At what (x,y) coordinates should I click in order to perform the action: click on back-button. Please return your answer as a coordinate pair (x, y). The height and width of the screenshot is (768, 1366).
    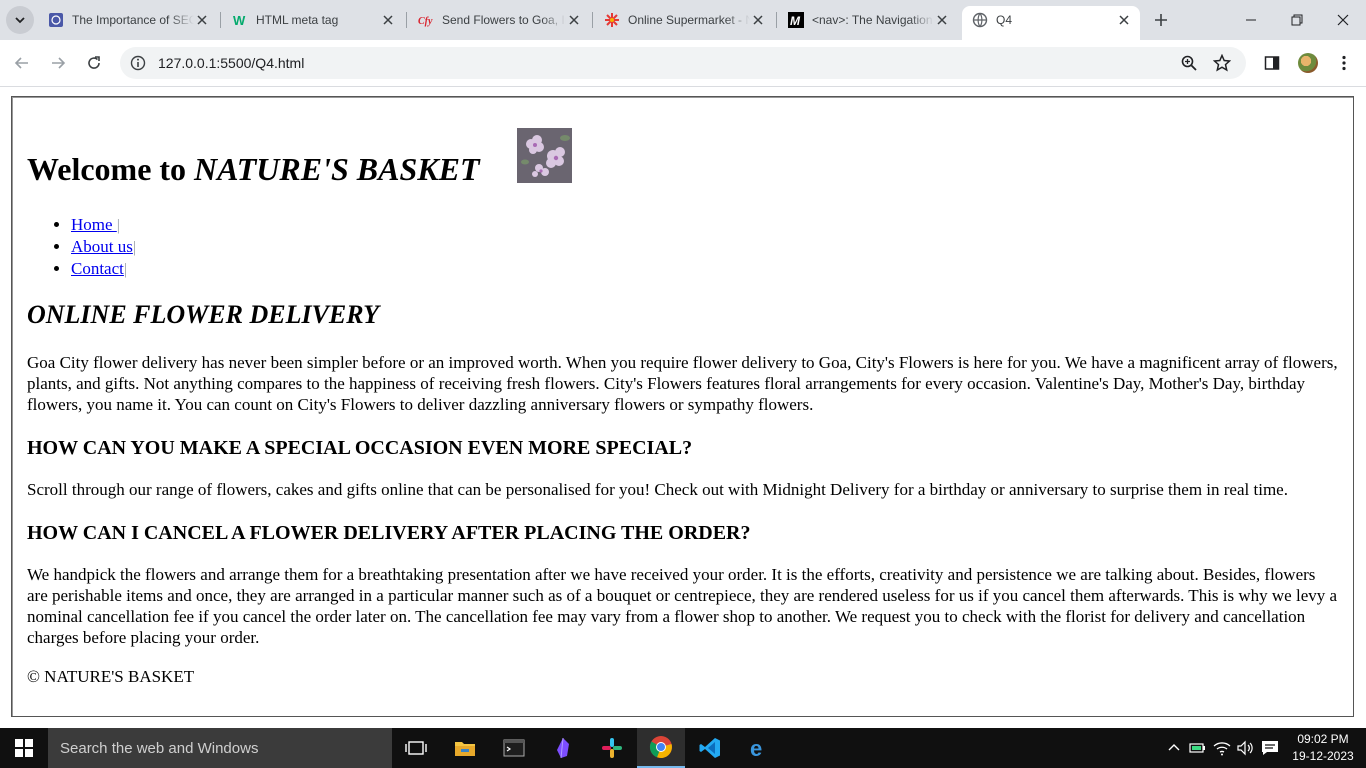
    Looking at the image, I should click on (22, 63).